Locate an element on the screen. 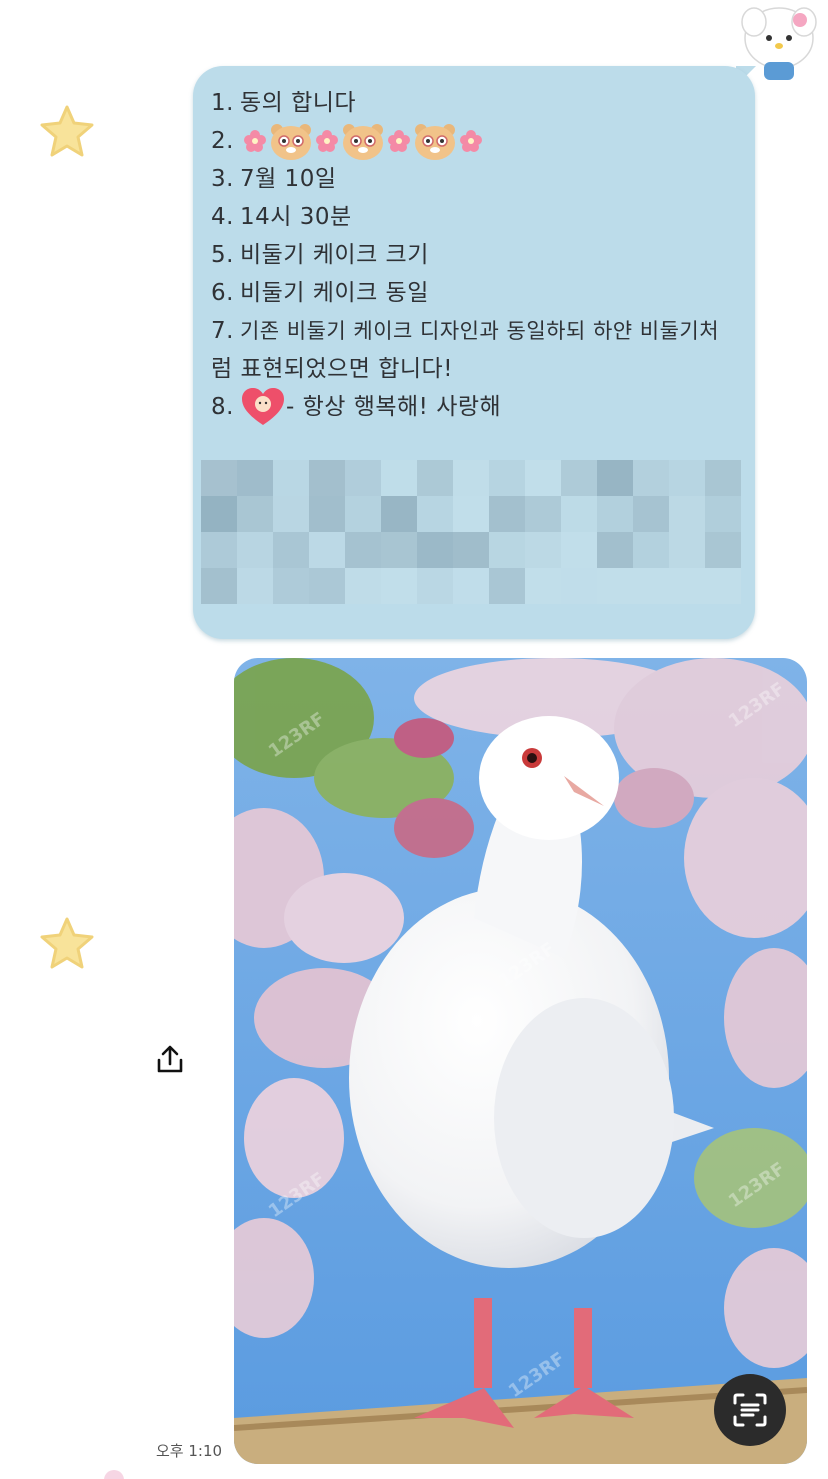 This screenshot has height=1479, width=828. sticker-fragment is located at coordinates (114, 1474).